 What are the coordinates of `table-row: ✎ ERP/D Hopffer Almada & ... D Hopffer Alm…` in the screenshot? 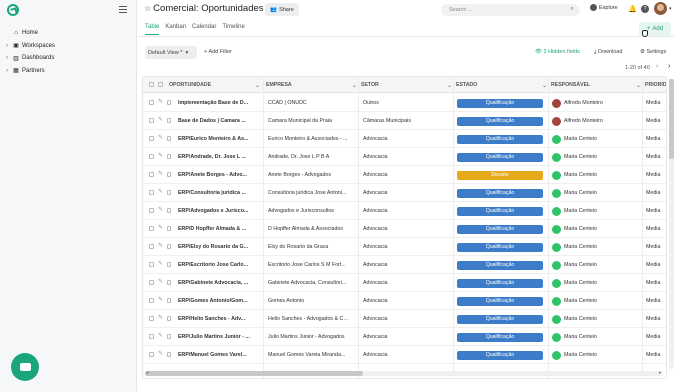 It's located at (404, 229).